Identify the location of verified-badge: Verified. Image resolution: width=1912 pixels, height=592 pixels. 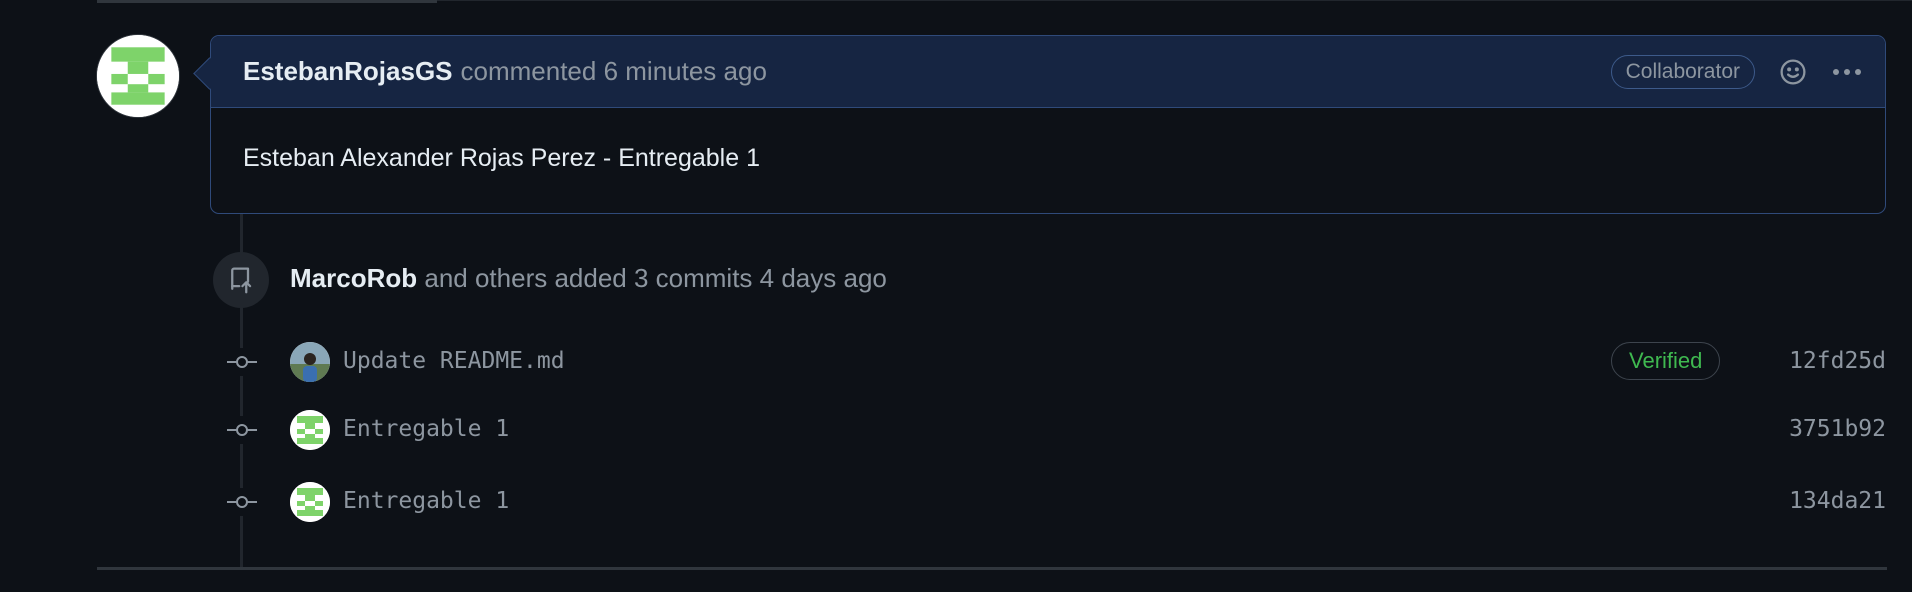
(1666, 361).